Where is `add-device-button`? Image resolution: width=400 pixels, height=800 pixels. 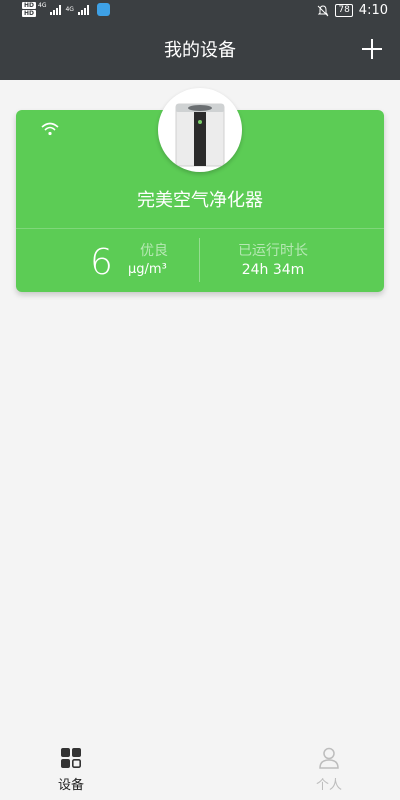 add-device-button is located at coordinates (372, 49).